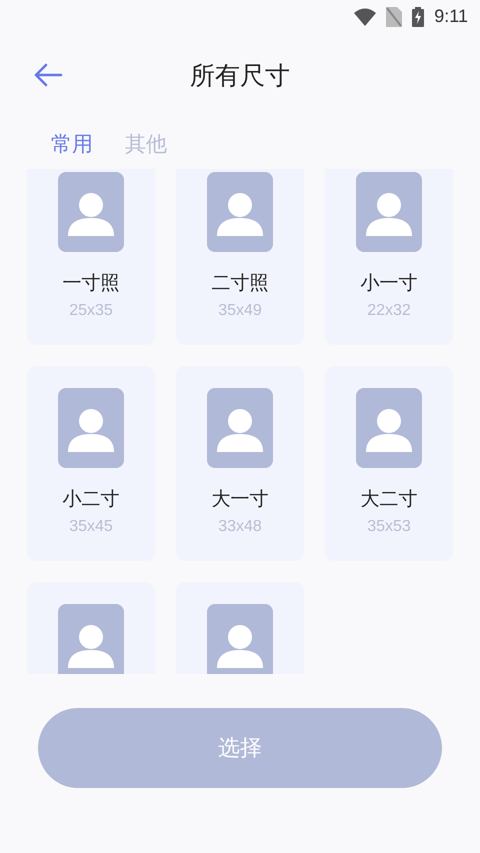  Describe the element at coordinates (365, 17) in the screenshot. I see `wifi-icon` at that location.